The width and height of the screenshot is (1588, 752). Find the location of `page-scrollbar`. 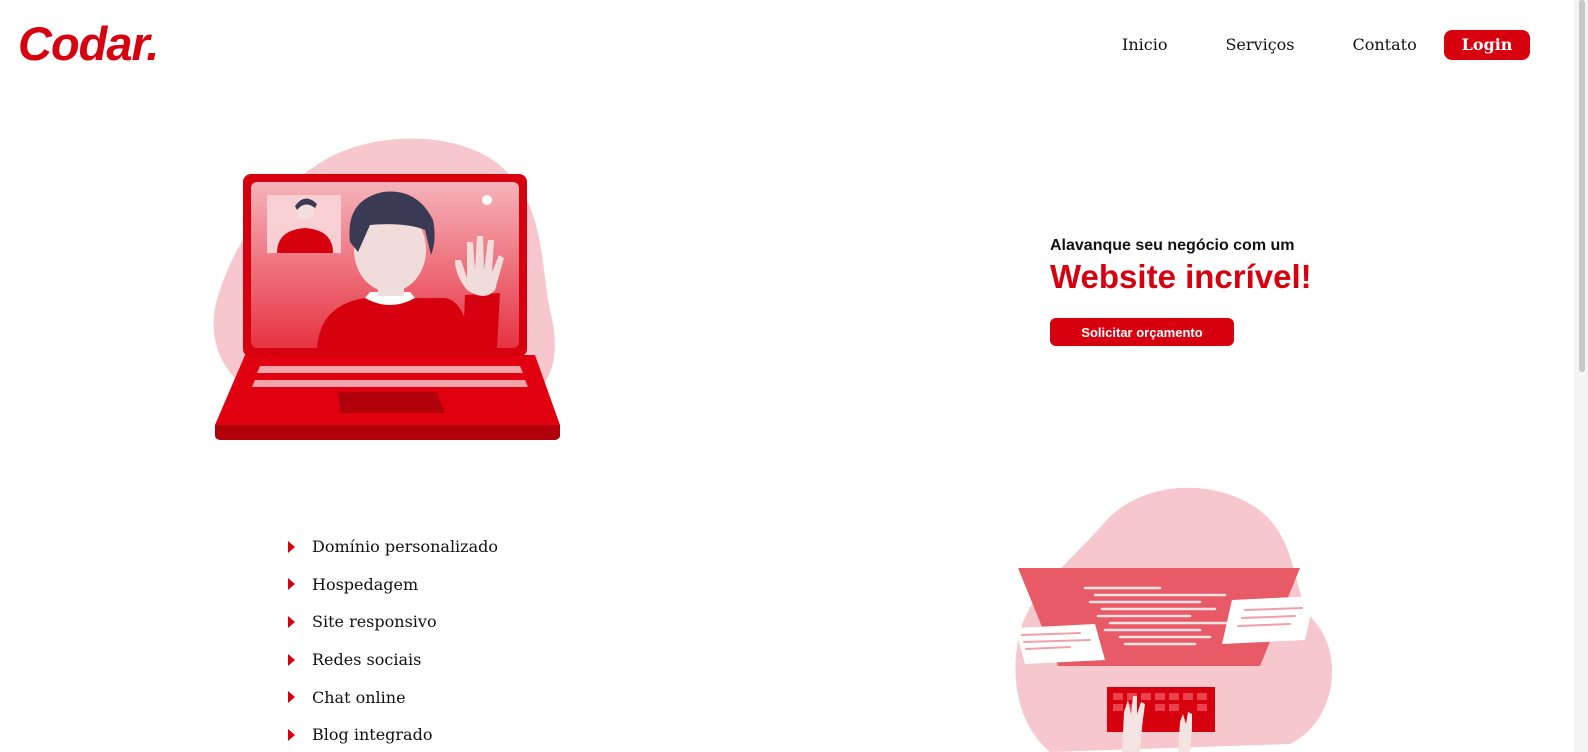

page-scrollbar is located at coordinates (1581, 376).